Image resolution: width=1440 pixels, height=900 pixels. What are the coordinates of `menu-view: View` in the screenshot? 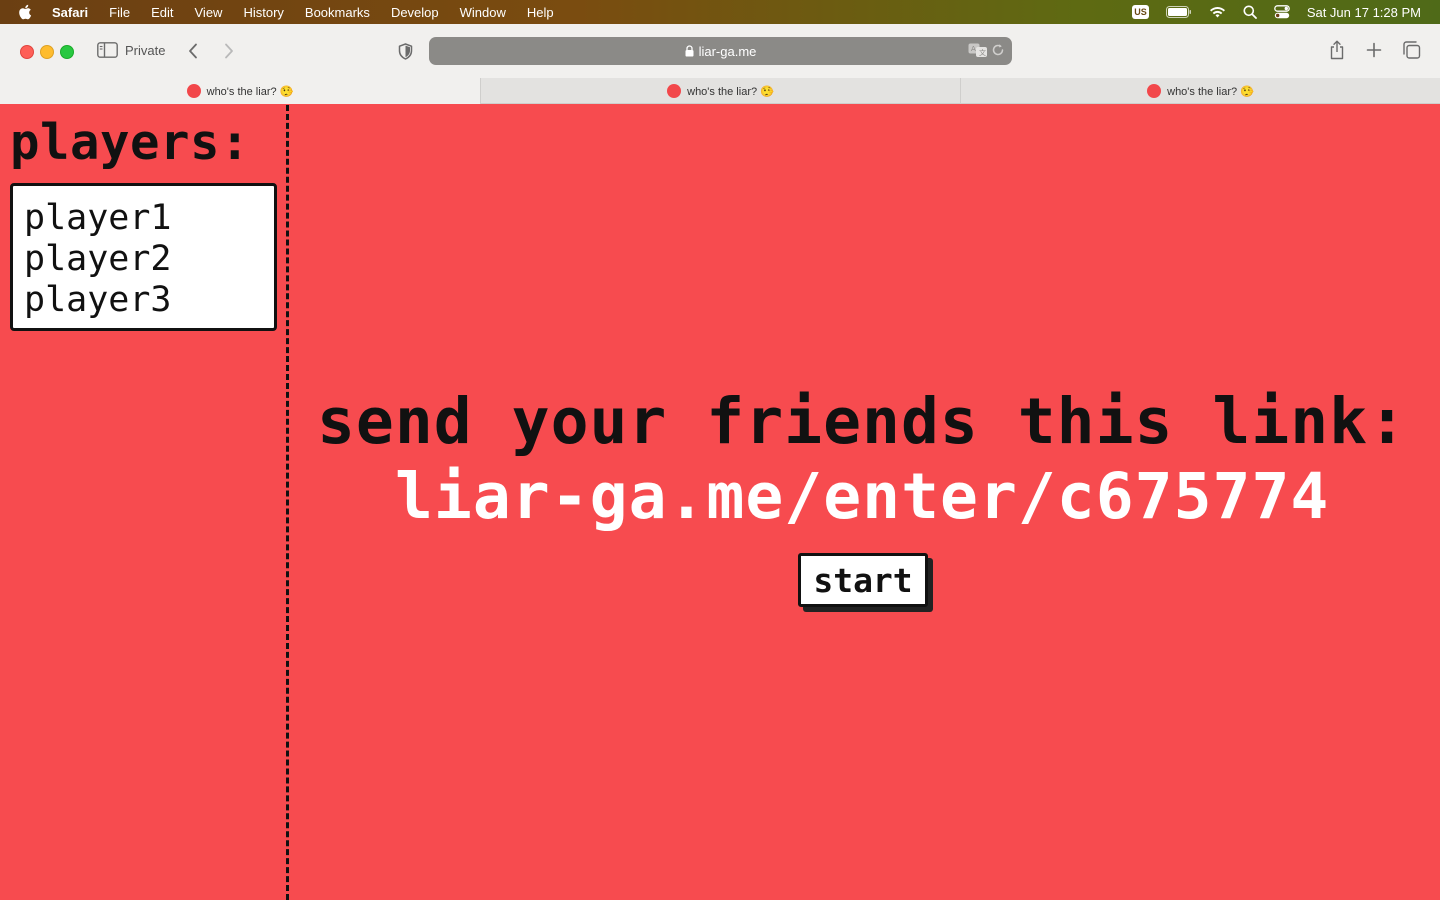 It's located at (209, 12).